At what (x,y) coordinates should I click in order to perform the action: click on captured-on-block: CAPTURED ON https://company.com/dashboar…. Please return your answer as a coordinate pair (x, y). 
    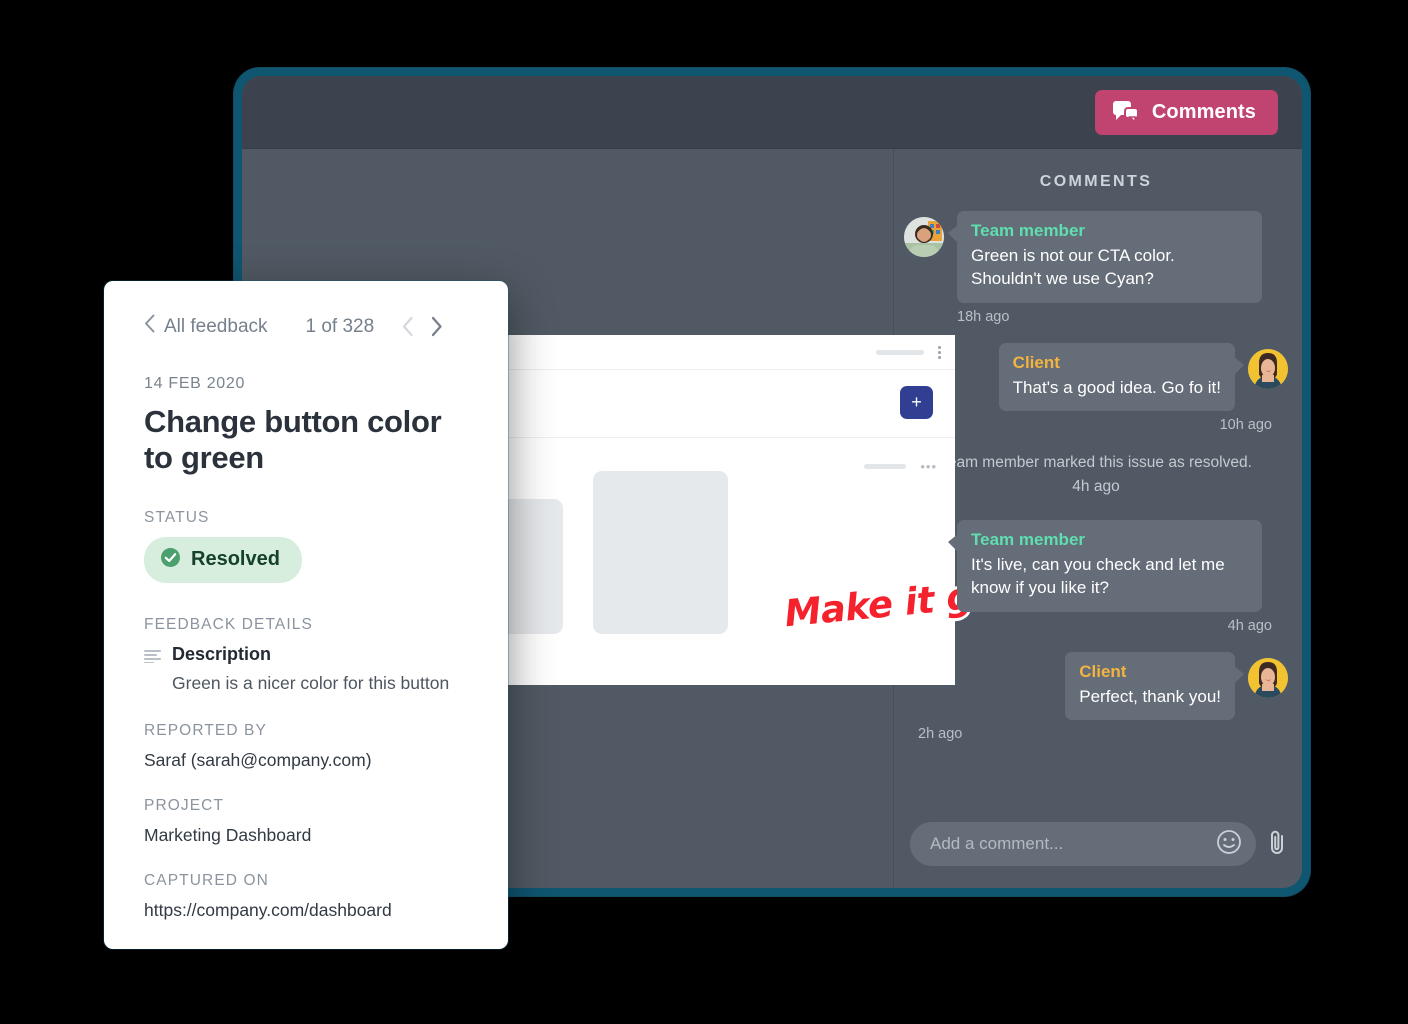
    Looking at the image, I should click on (307, 896).